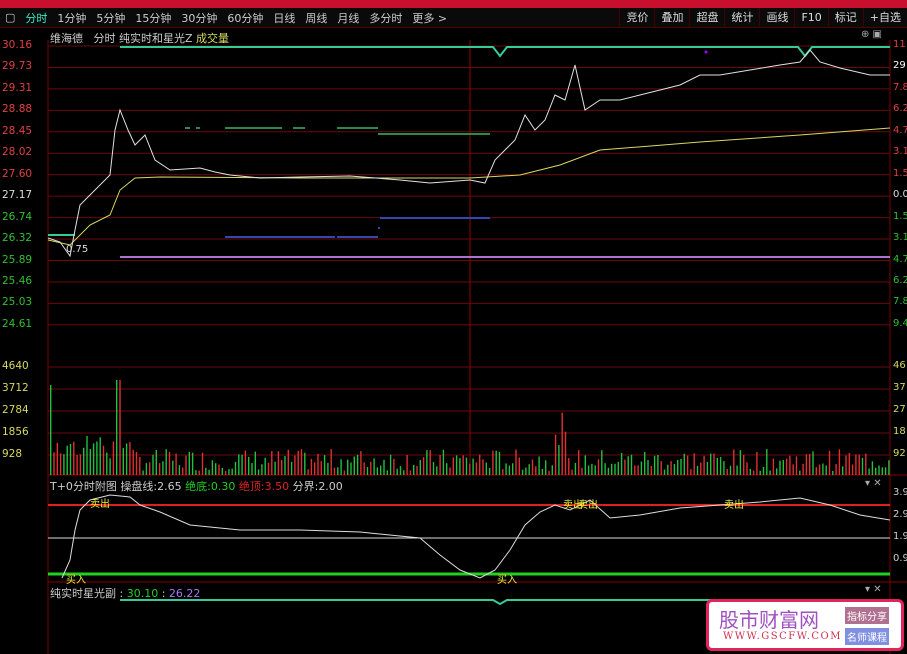 The width and height of the screenshot is (907, 654). Describe the element at coordinates (17, 130) in the screenshot. I see `axis-label: 28.45` at that location.